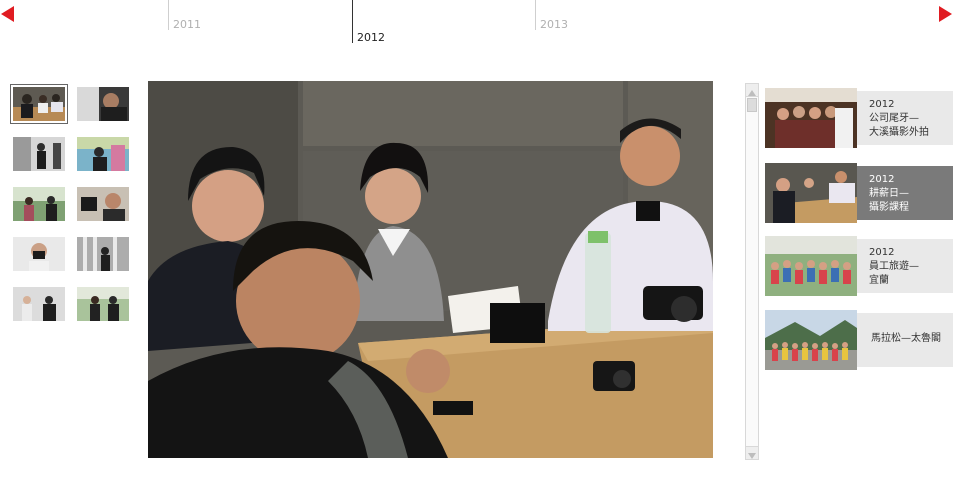  Describe the element at coordinates (899, 132) in the screenshot. I see `album-subtitle: 大溪攝影外拍` at that location.